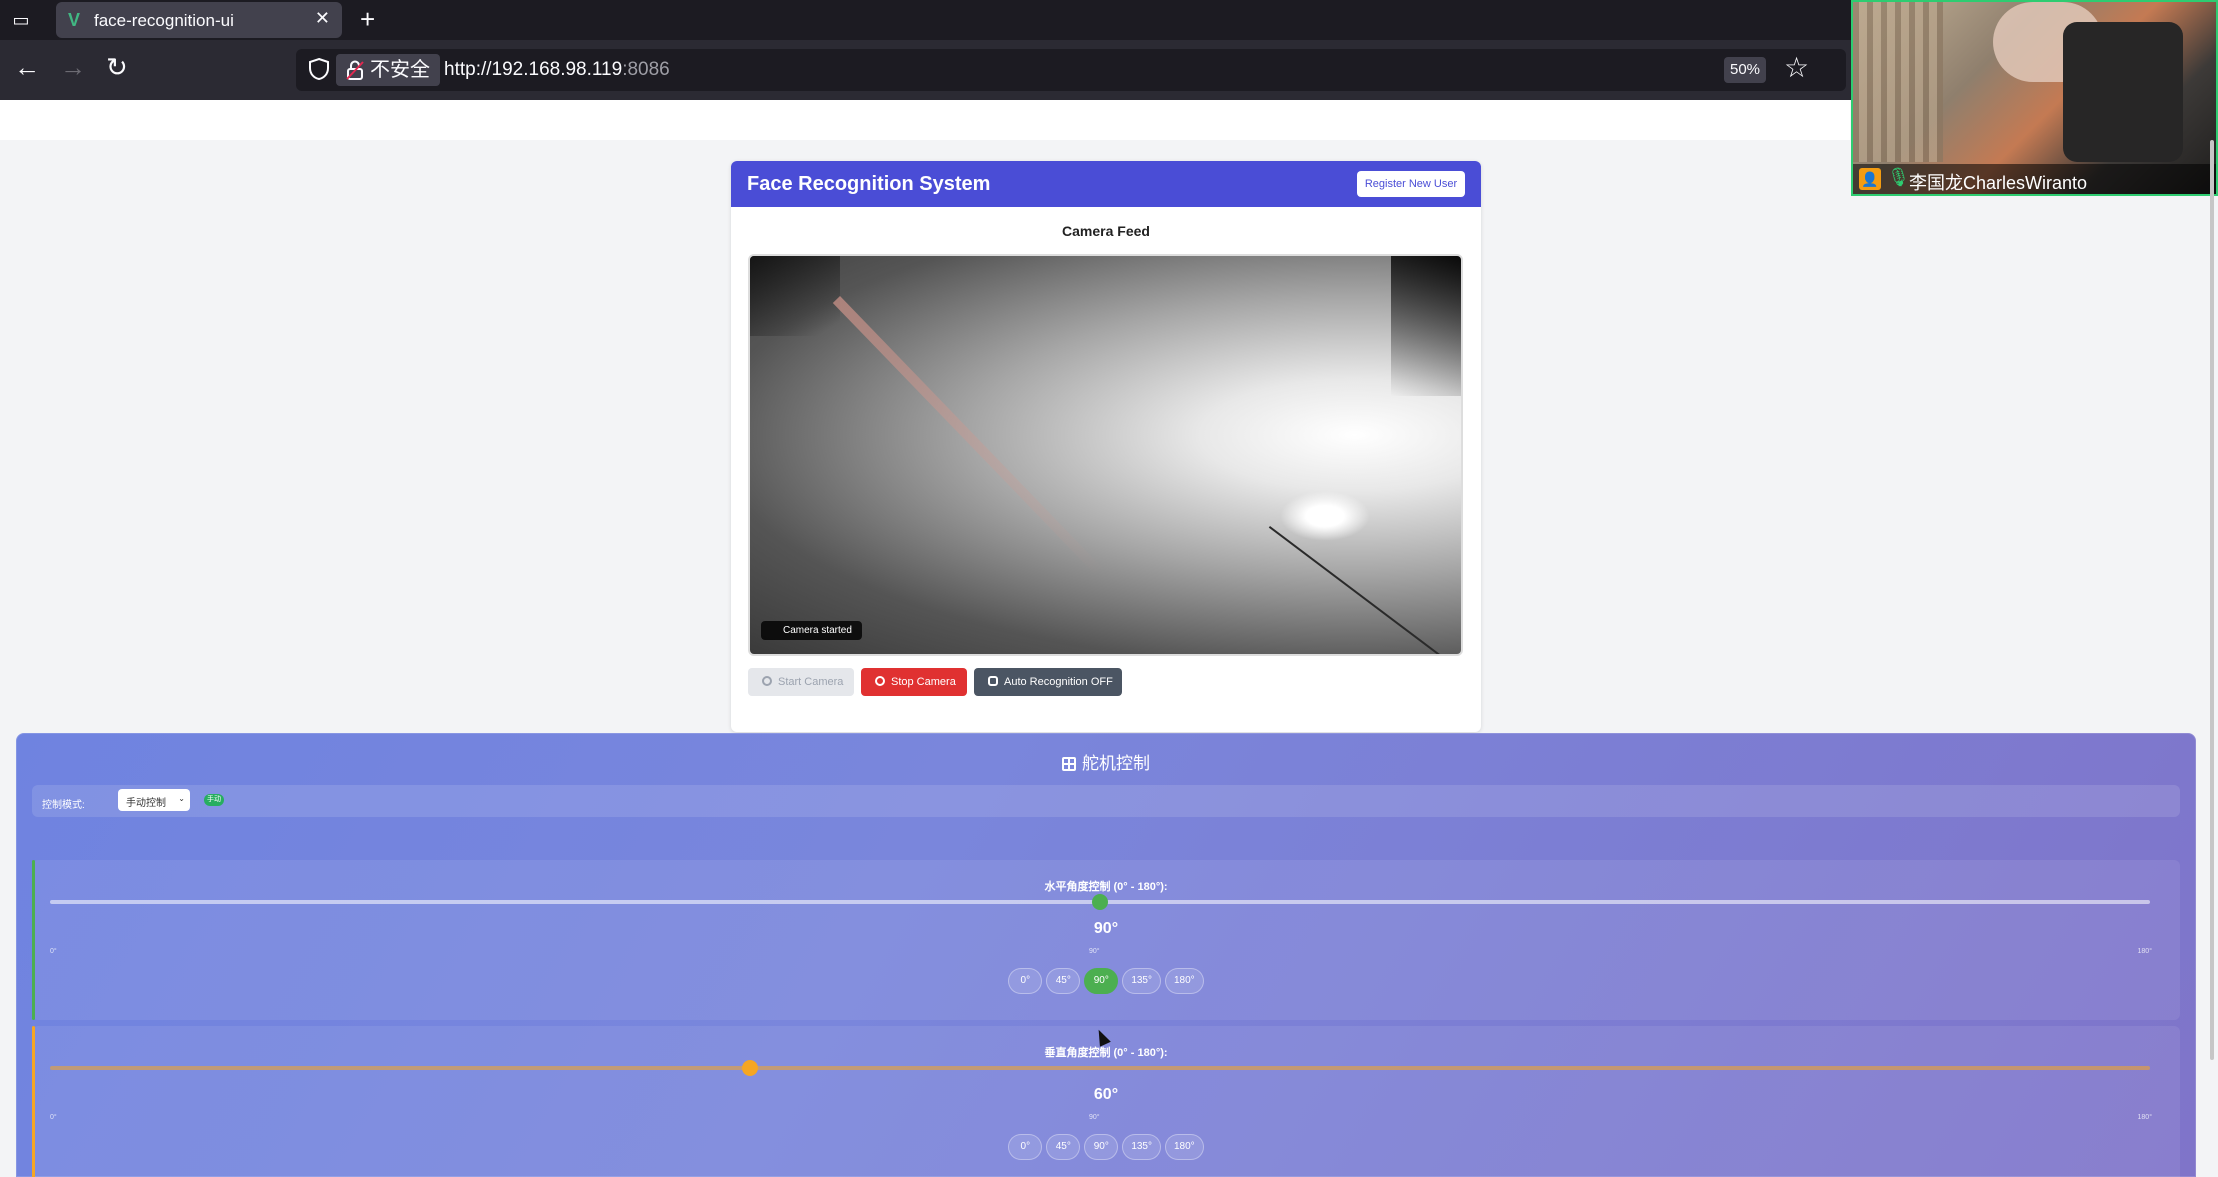 Image resolution: width=2218 pixels, height=1177 pixels. Describe the element at coordinates (1106, 761) in the screenshot. I see `servo-panel-title: 舵机控制` at that location.